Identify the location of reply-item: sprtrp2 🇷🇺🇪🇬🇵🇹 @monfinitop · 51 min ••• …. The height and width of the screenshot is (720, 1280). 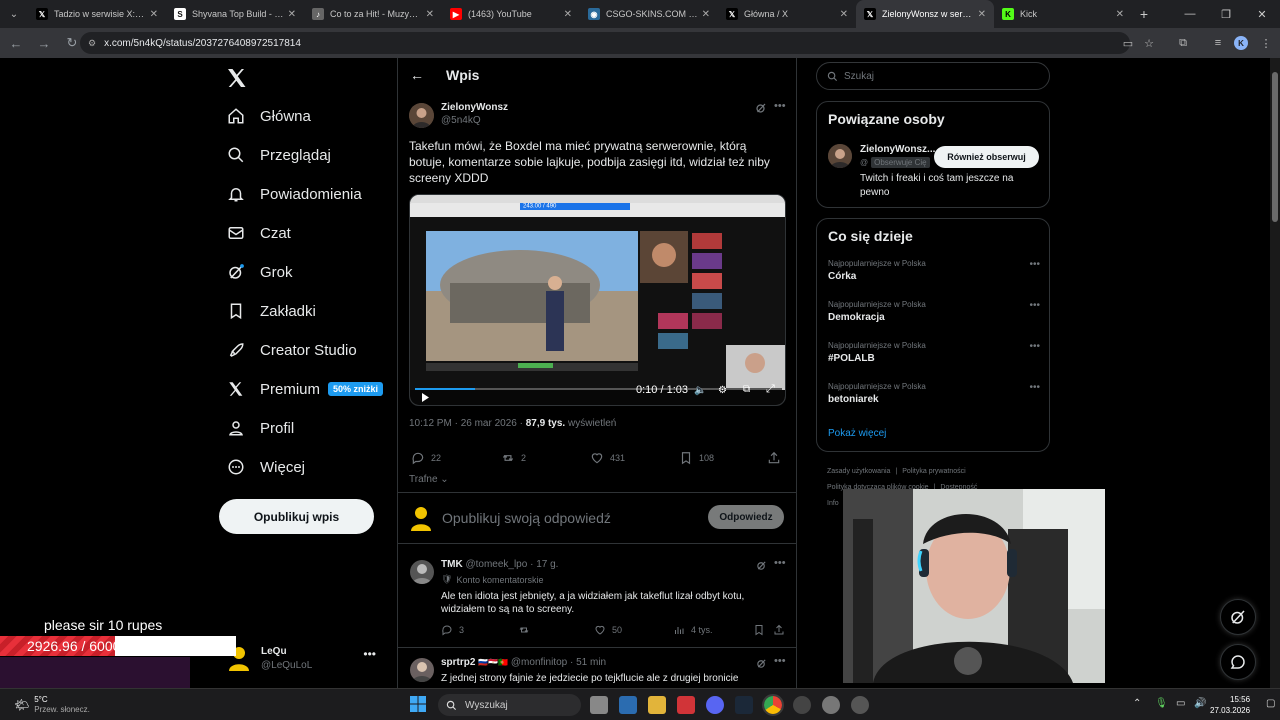
(597, 669).